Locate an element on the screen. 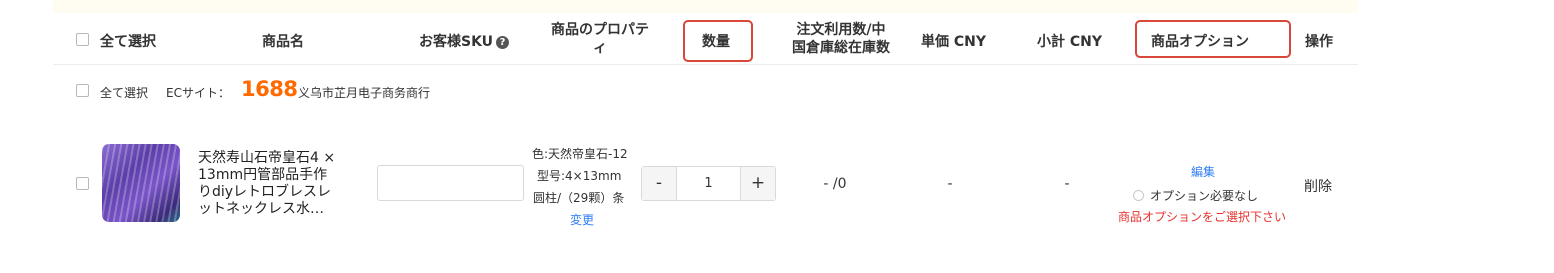 The width and height of the screenshot is (1554, 273). shop-name: 义乌市芷月电子商务商行 is located at coordinates (364, 92).